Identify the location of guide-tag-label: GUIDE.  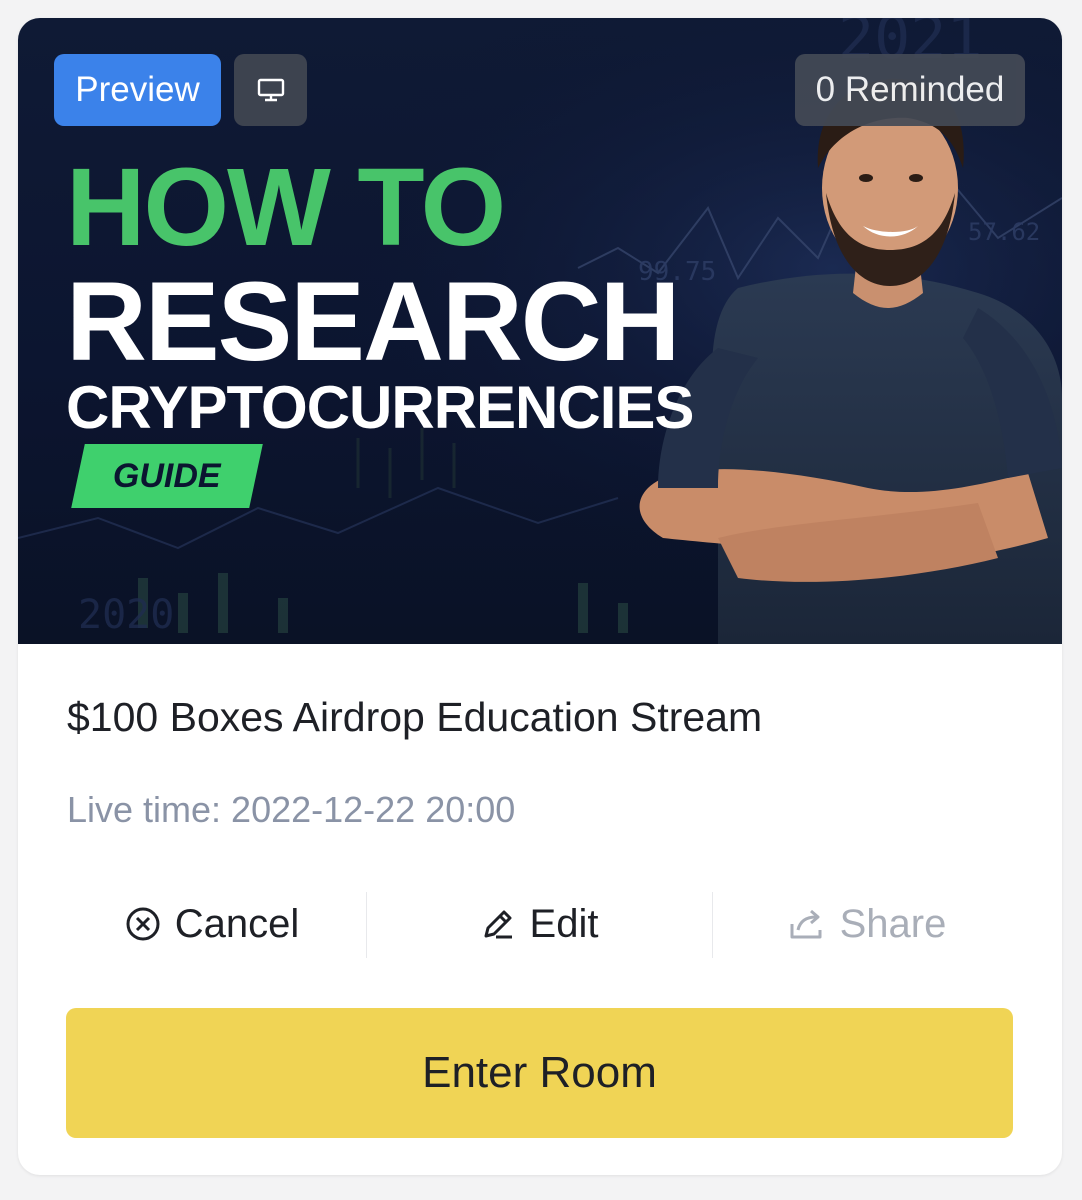
(167, 475).